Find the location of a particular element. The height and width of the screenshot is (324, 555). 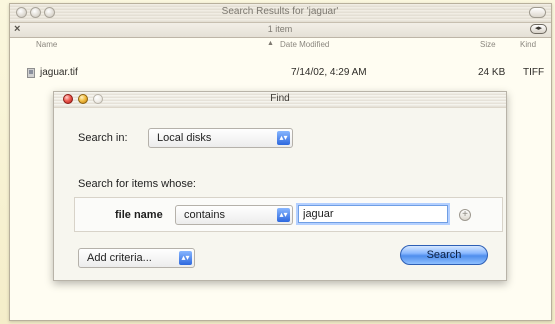

tiff-file-icon is located at coordinates (31, 73).